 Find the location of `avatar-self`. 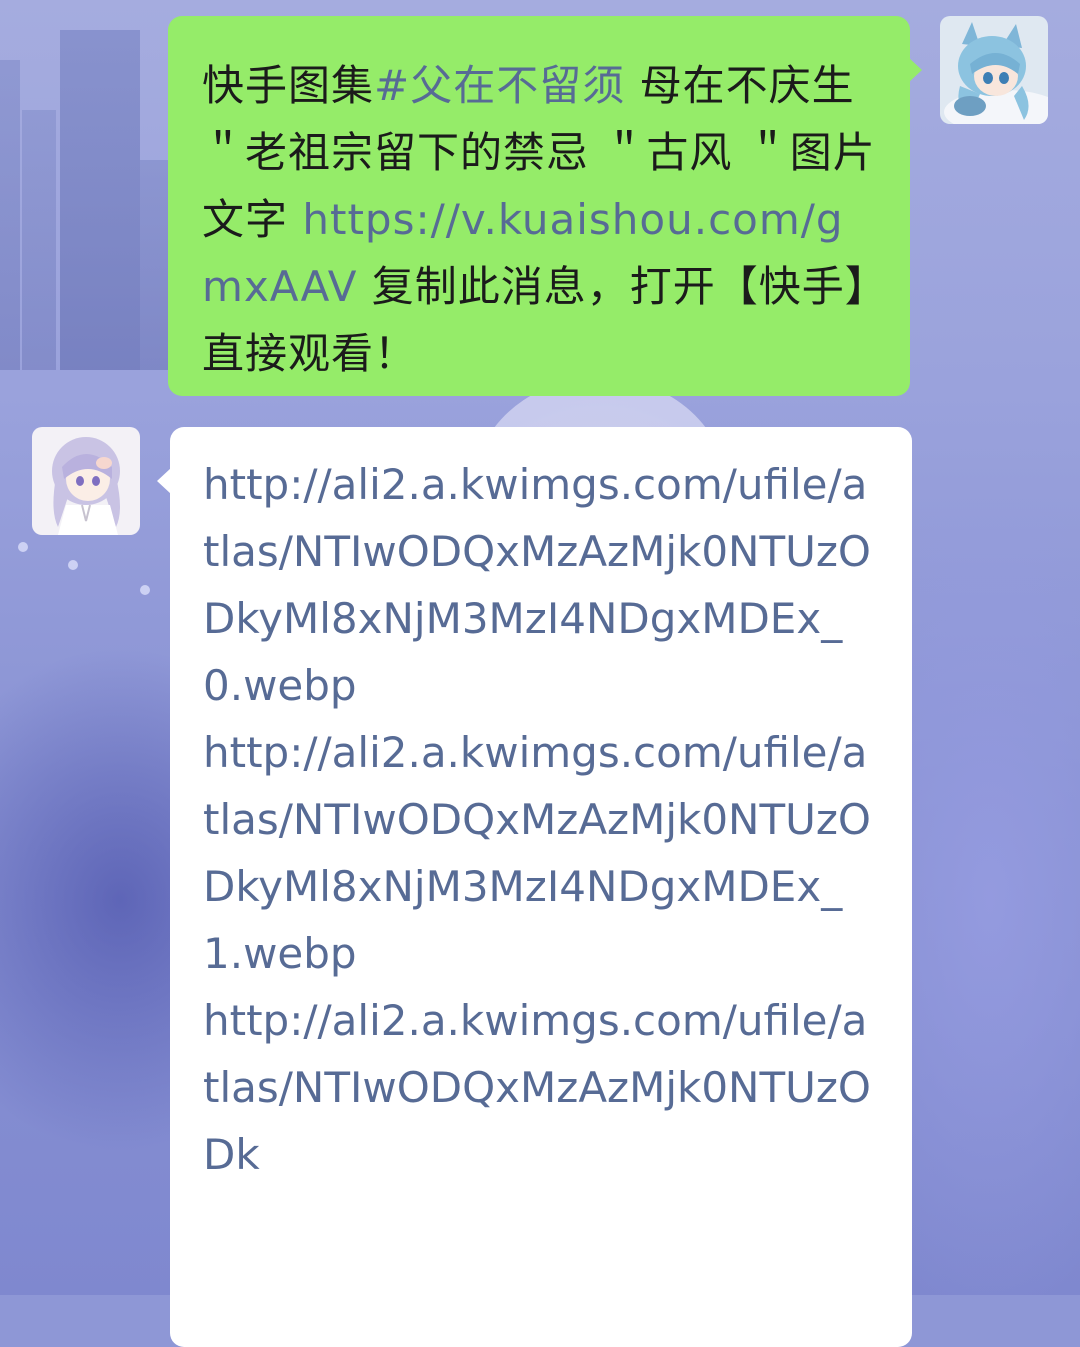

avatar-self is located at coordinates (994, 70).